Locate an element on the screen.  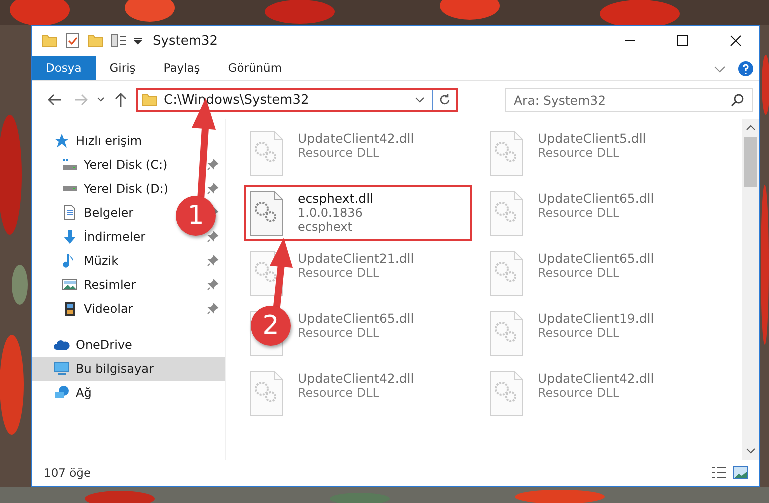
file-detail: ecsphext is located at coordinates (326, 227).